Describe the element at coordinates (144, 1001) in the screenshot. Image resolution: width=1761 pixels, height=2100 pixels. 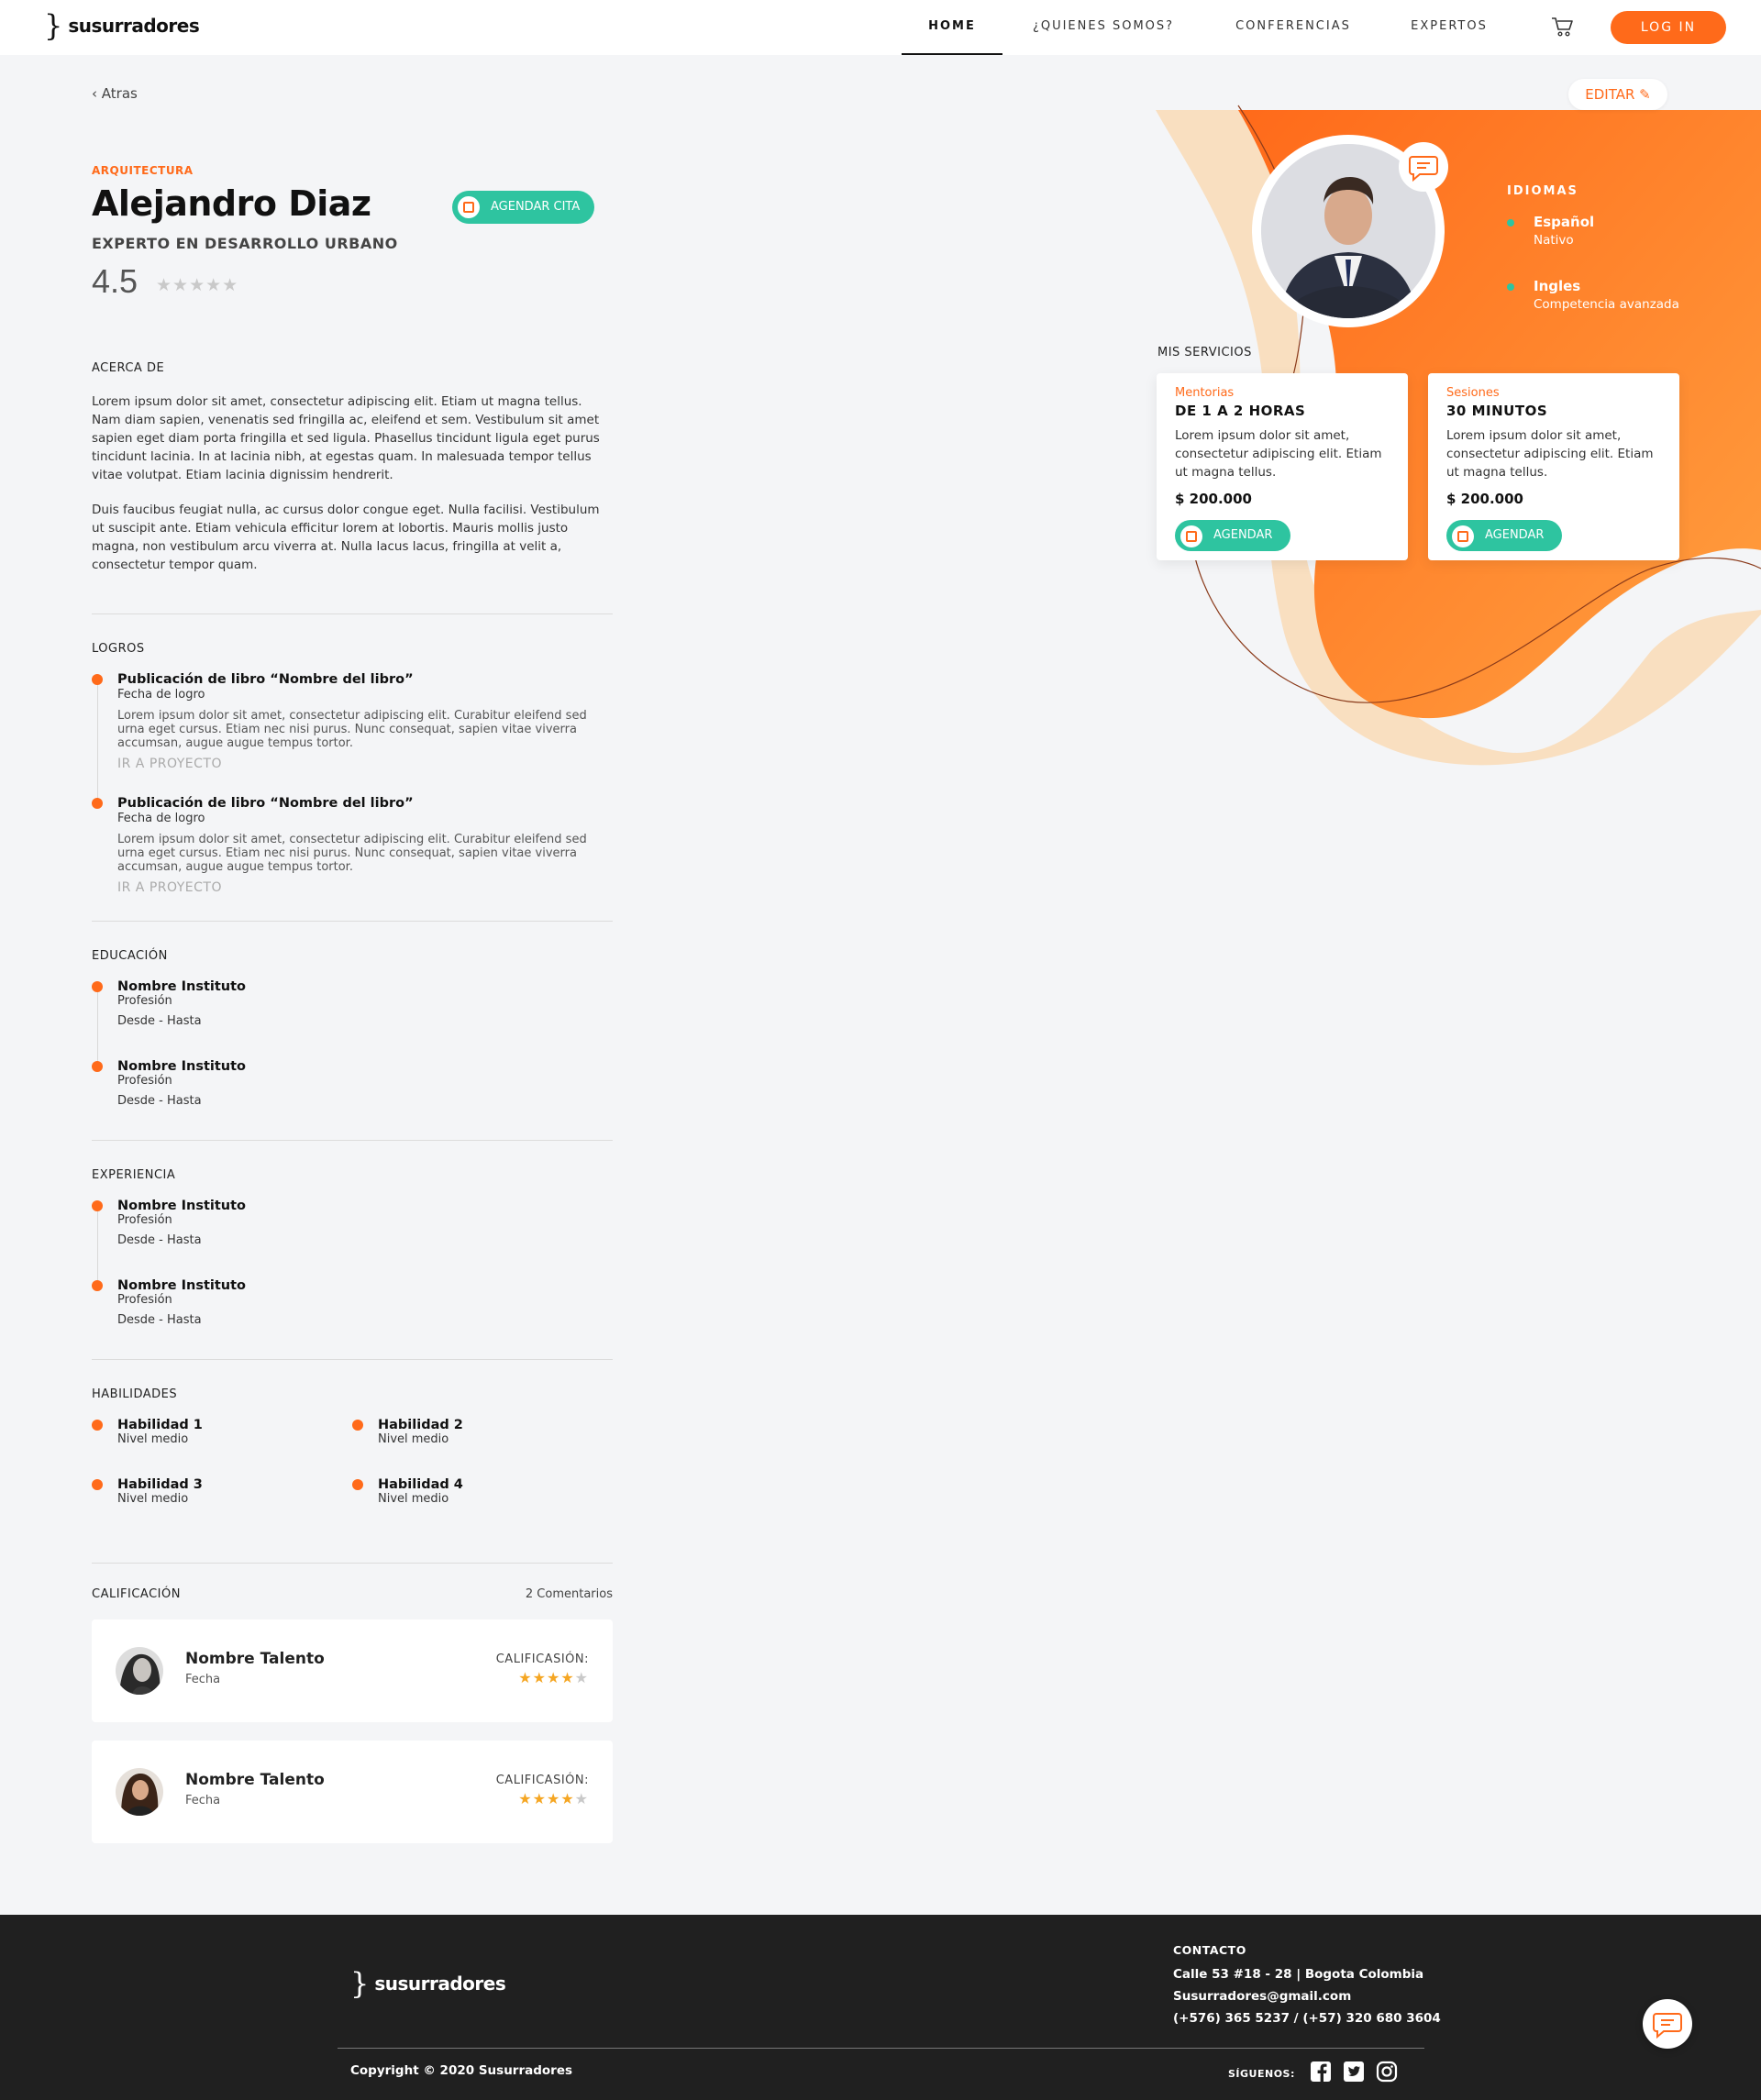
I see `education-profession: Profesión` at that location.